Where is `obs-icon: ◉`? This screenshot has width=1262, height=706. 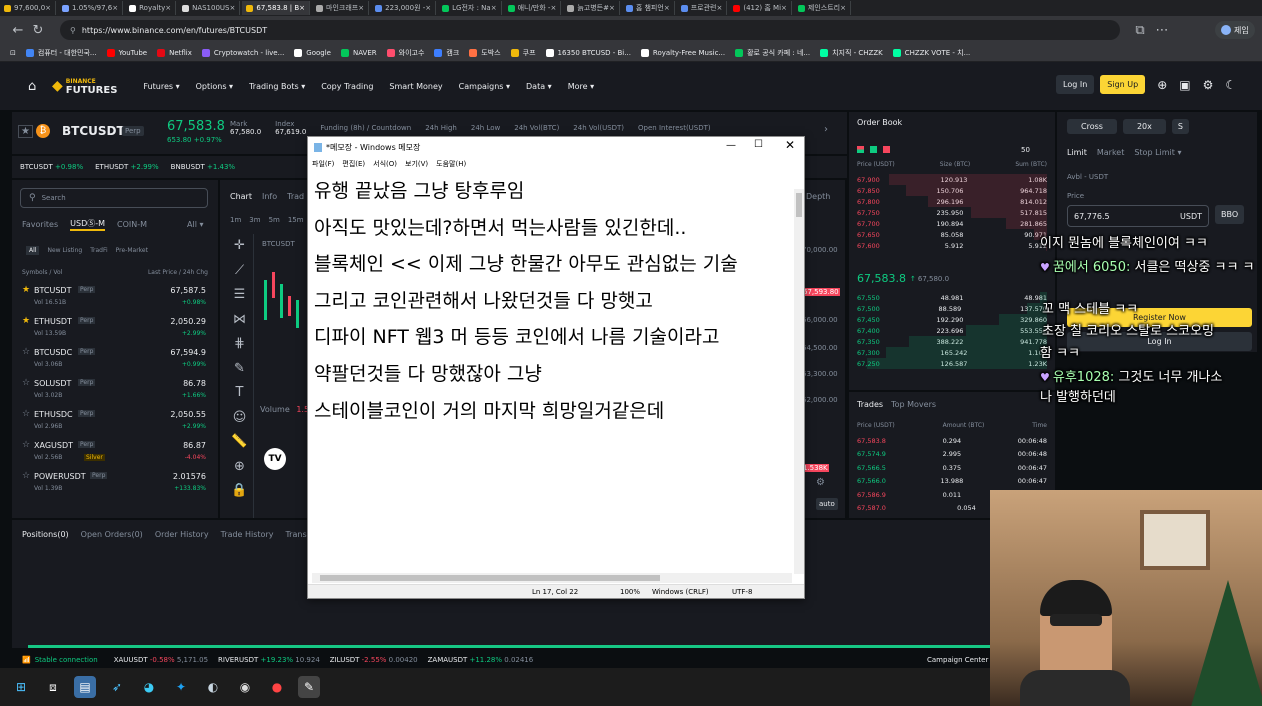
obs-icon: ◉ is located at coordinates (245, 687).